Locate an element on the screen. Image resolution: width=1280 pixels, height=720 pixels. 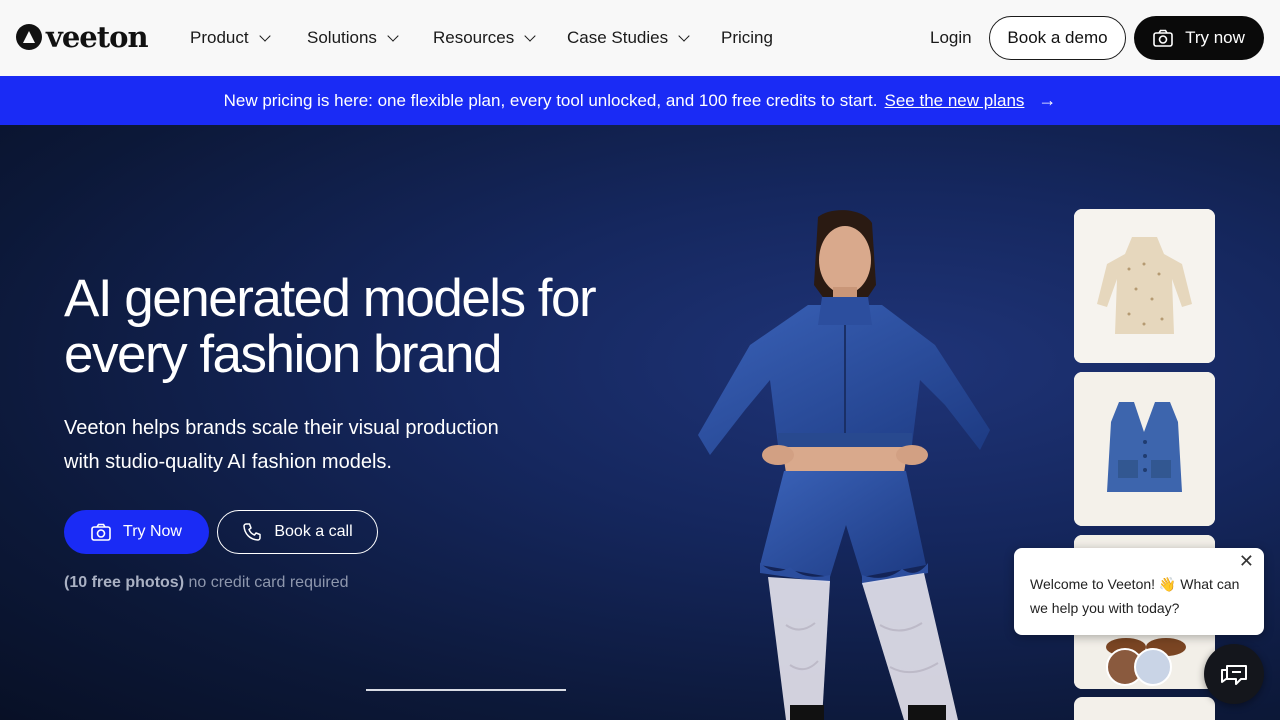
phone-icon is located at coordinates (252, 532).